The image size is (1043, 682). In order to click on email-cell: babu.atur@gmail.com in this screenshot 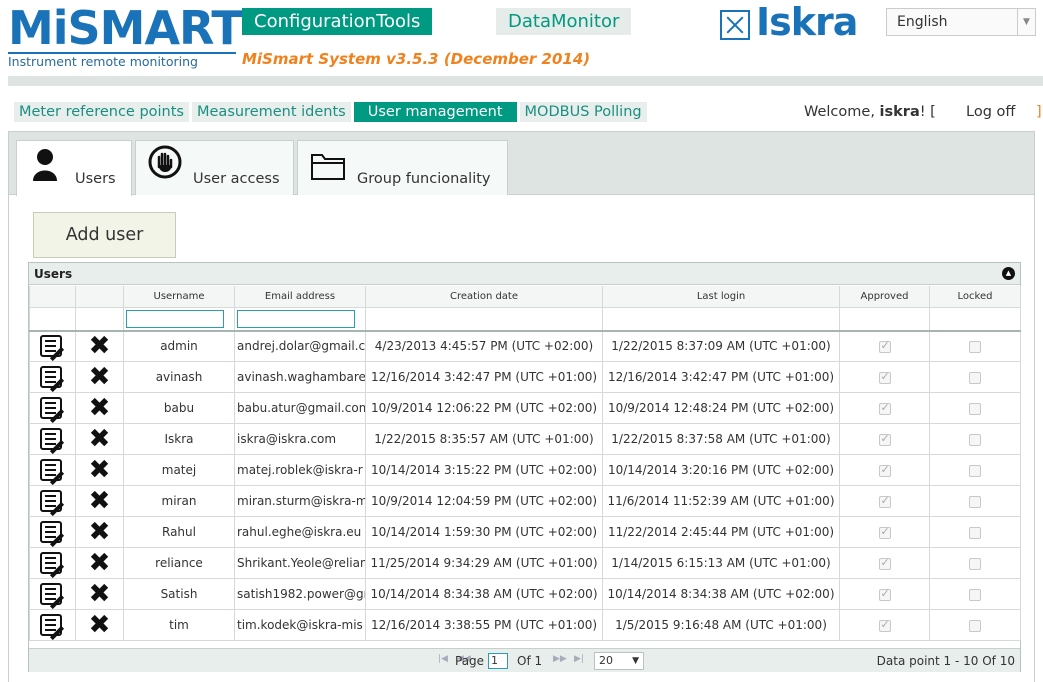, I will do `click(300, 408)`.